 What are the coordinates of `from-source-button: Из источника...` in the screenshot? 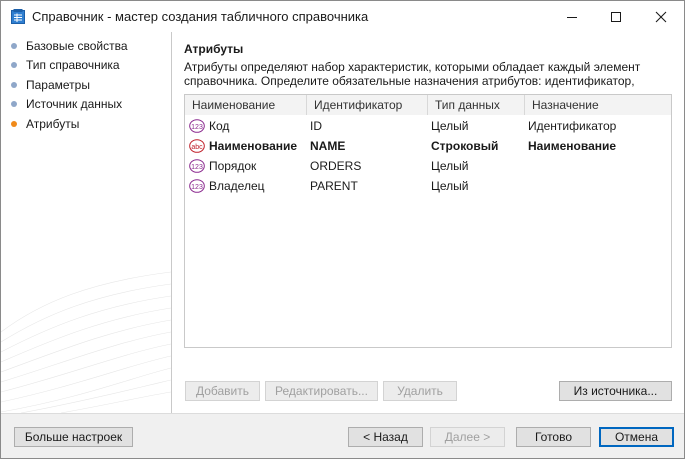 It's located at (615, 391).